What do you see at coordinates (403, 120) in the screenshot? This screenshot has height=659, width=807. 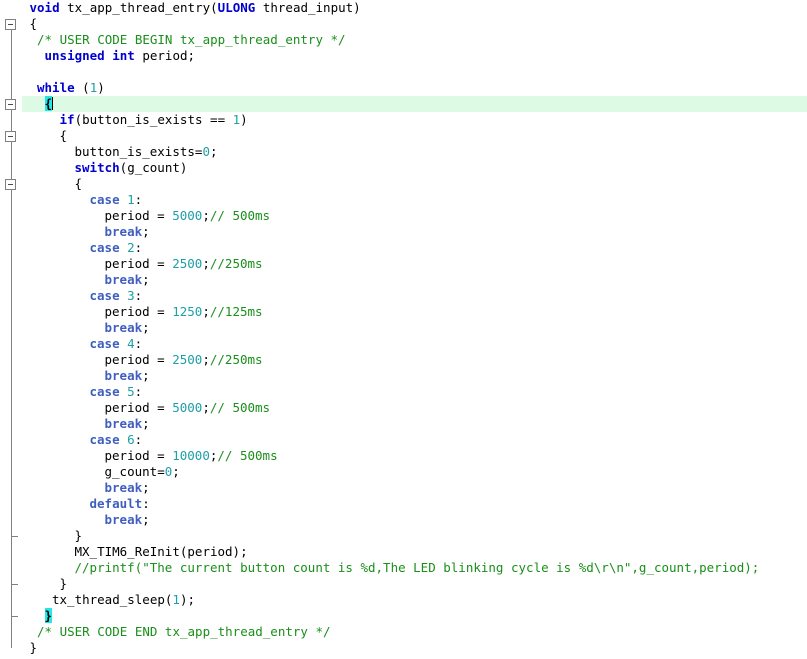 I see `code-line: if(button_is_exists == 1)` at bounding box center [403, 120].